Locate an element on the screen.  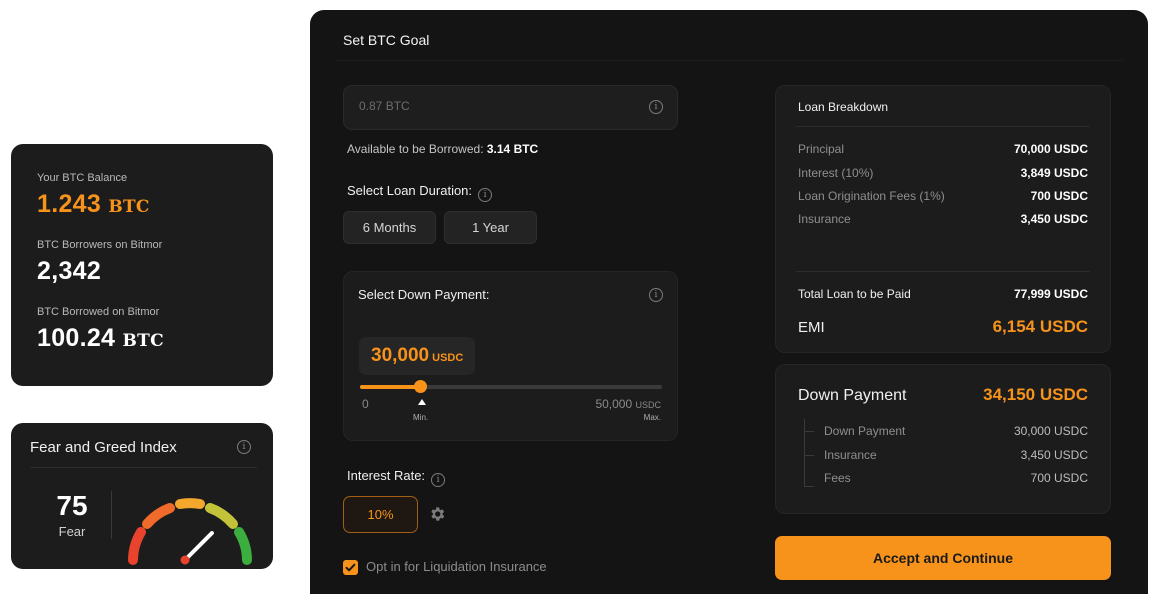
breakdown-row: Principal 70,000 USDC is located at coordinates (943, 149).